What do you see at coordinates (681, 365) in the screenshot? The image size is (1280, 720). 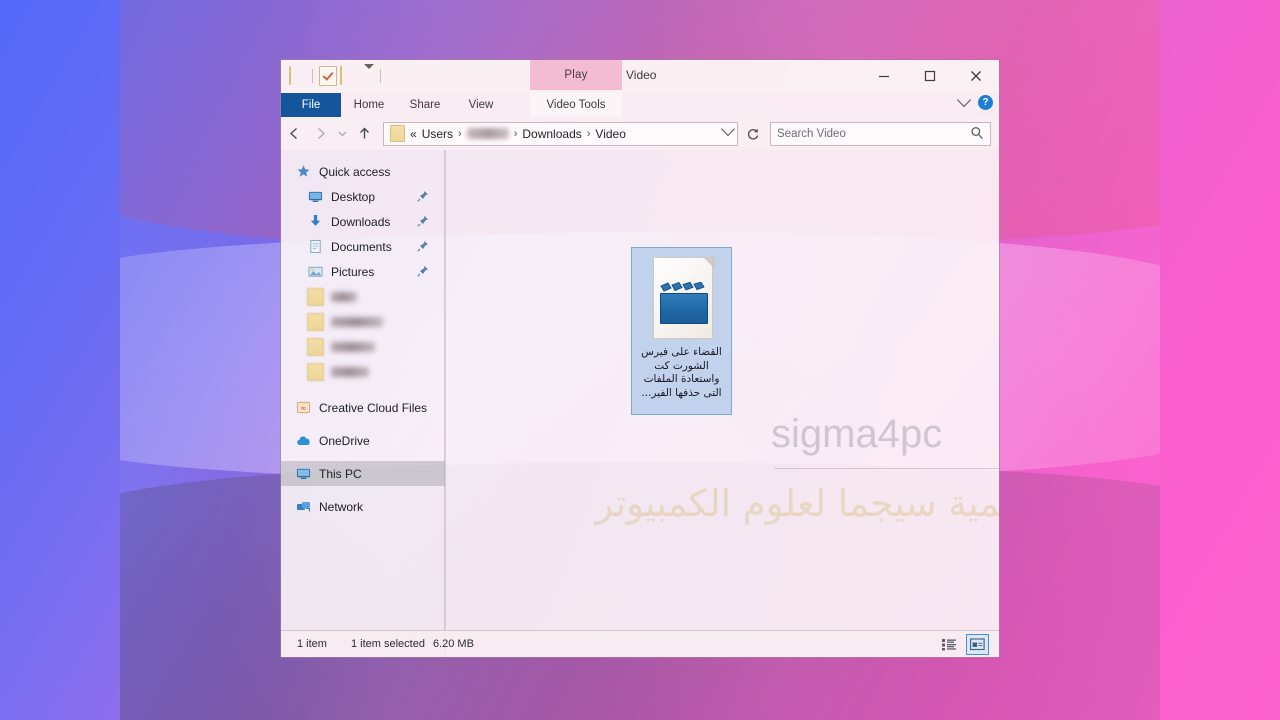 I see `file-name-line-2: الشورت كت` at bounding box center [681, 365].